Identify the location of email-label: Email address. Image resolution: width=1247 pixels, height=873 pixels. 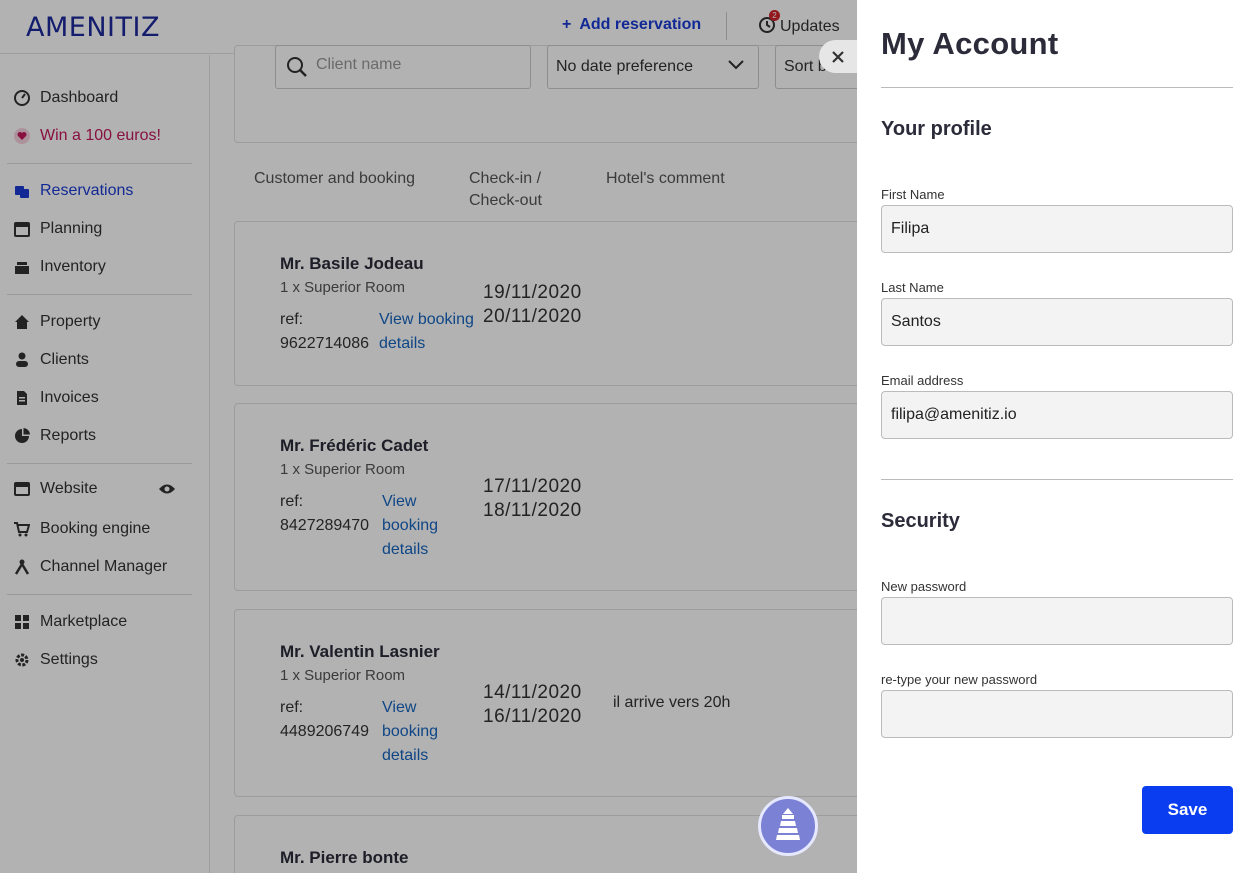
(922, 380).